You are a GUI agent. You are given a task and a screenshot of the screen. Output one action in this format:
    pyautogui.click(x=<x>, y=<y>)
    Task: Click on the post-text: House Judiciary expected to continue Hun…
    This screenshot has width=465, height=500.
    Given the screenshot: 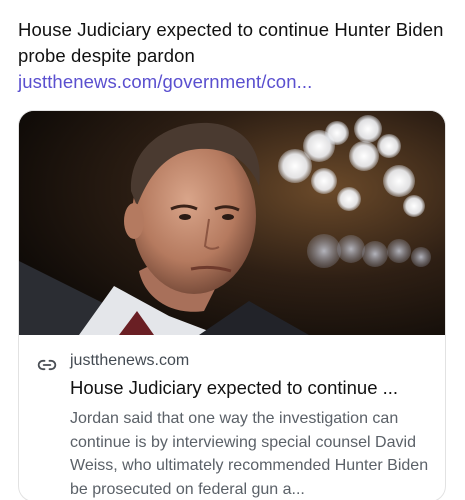 What is the action you would take?
    pyautogui.click(x=233, y=56)
    